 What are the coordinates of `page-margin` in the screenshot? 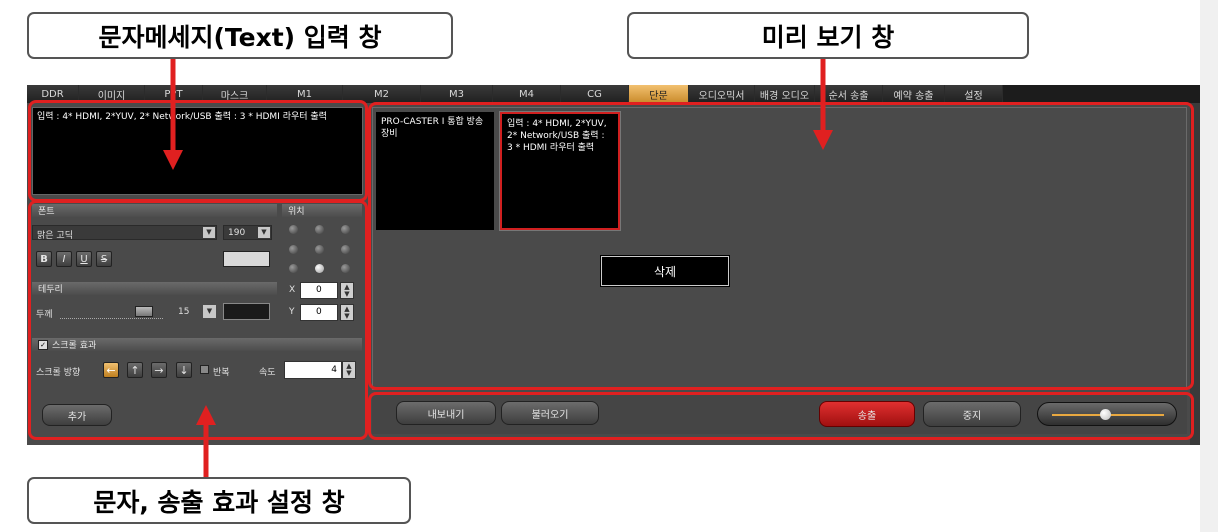 It's located at (1209, 266).